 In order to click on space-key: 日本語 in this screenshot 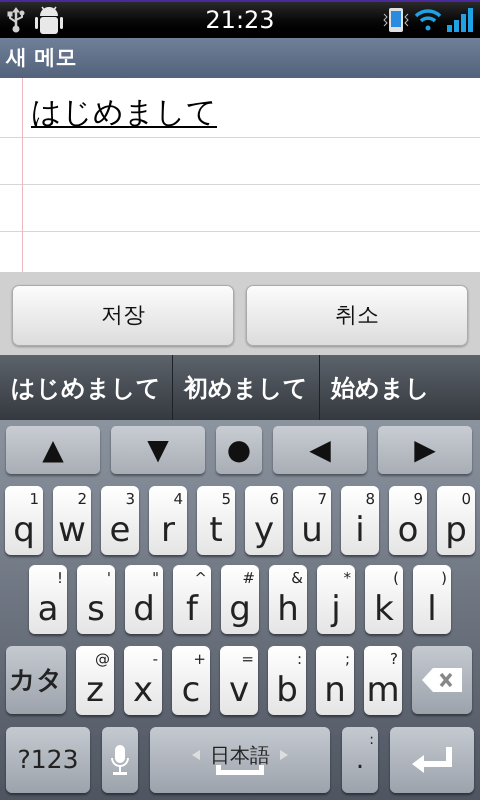, I will do `click(240, 760)`.